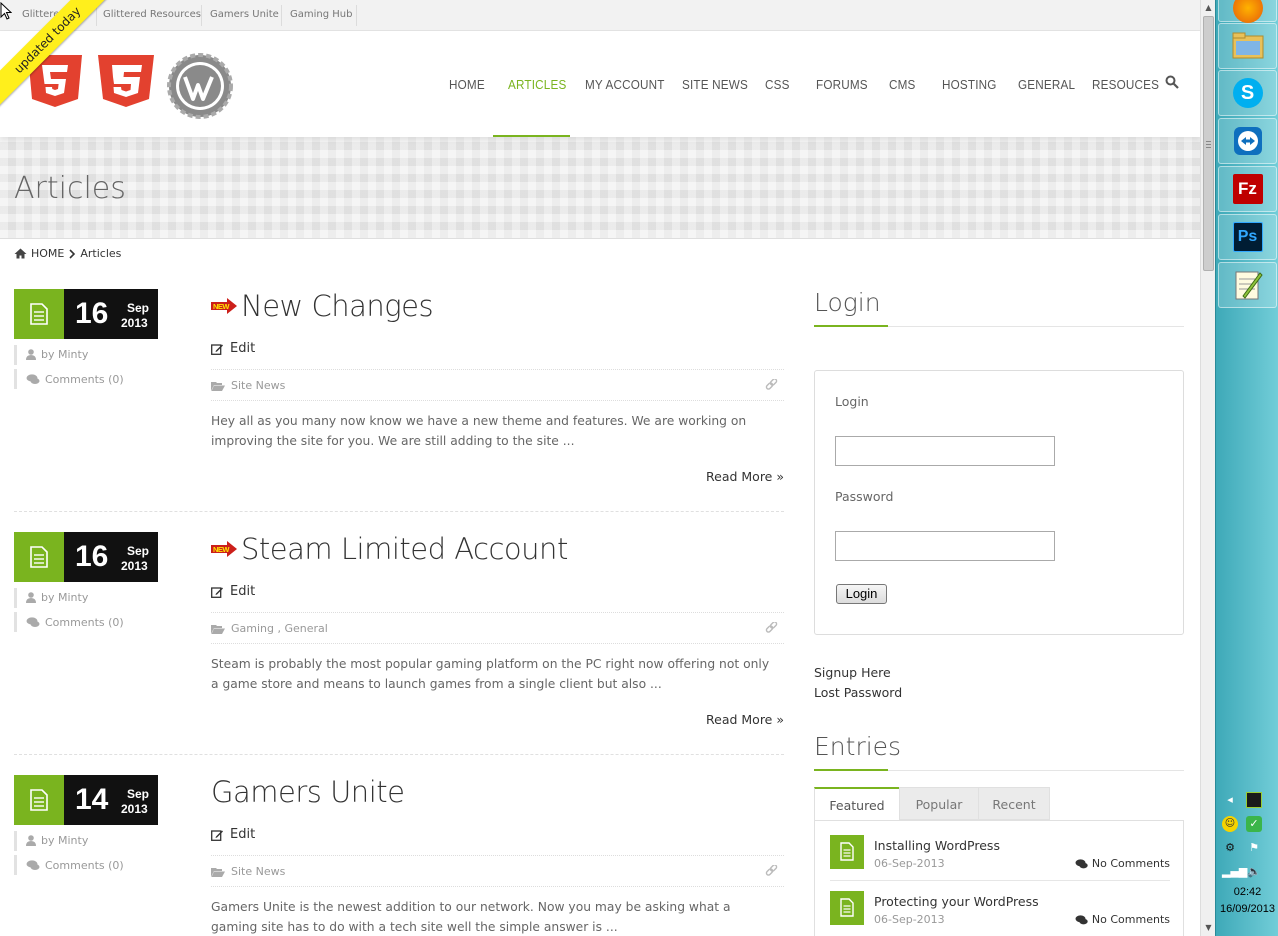  What do you see at coordinates (1254, 824) in the screenshot?
I see `tray-security-icon: ✓` at bounding box center [1254, 824].